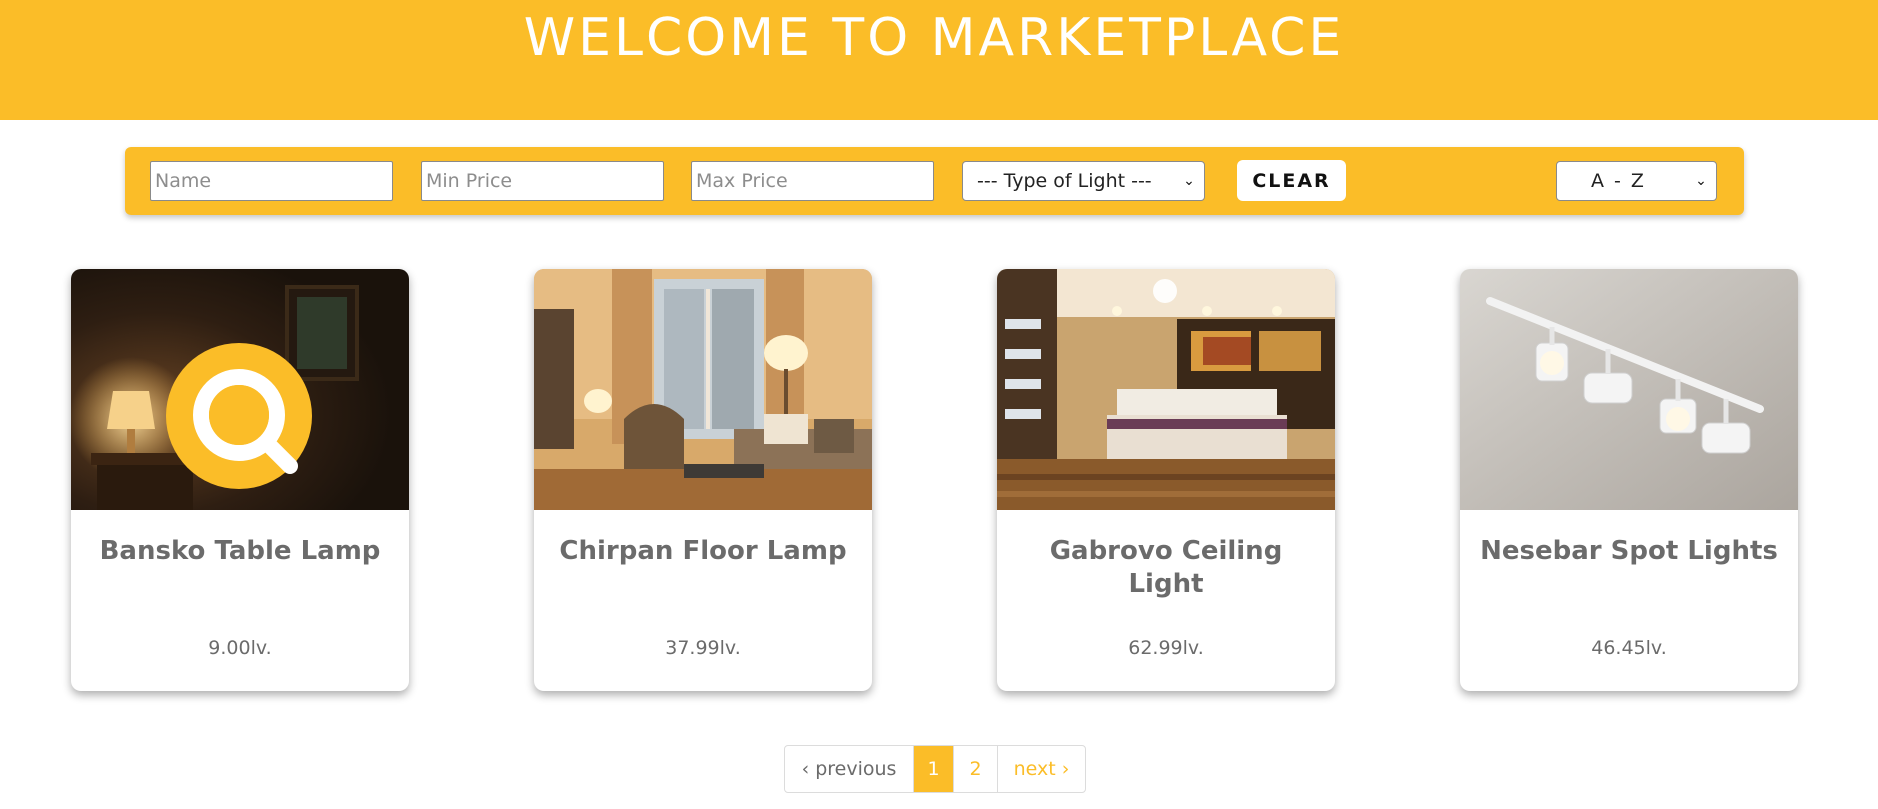 This screenshot has height=809, width=1878. I want to click on product-price: 46.45lv., so click(1629, 648).